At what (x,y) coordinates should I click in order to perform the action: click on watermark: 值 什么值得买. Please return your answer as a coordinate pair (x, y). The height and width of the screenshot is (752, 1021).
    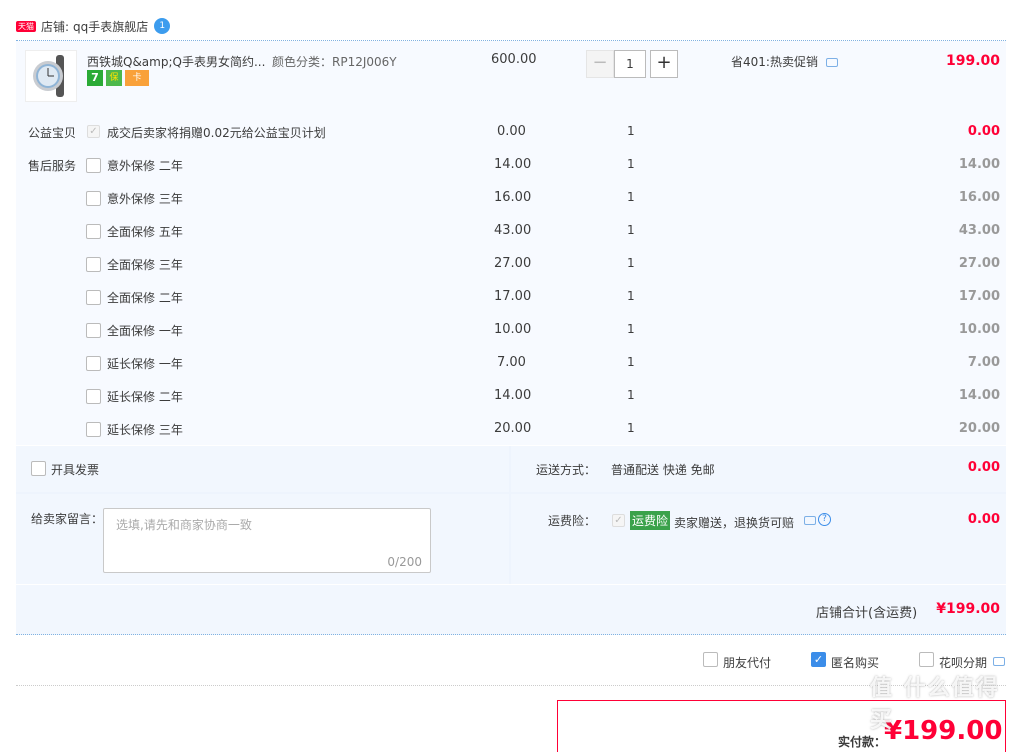
    Looking at the image, I should click on (935, 704).